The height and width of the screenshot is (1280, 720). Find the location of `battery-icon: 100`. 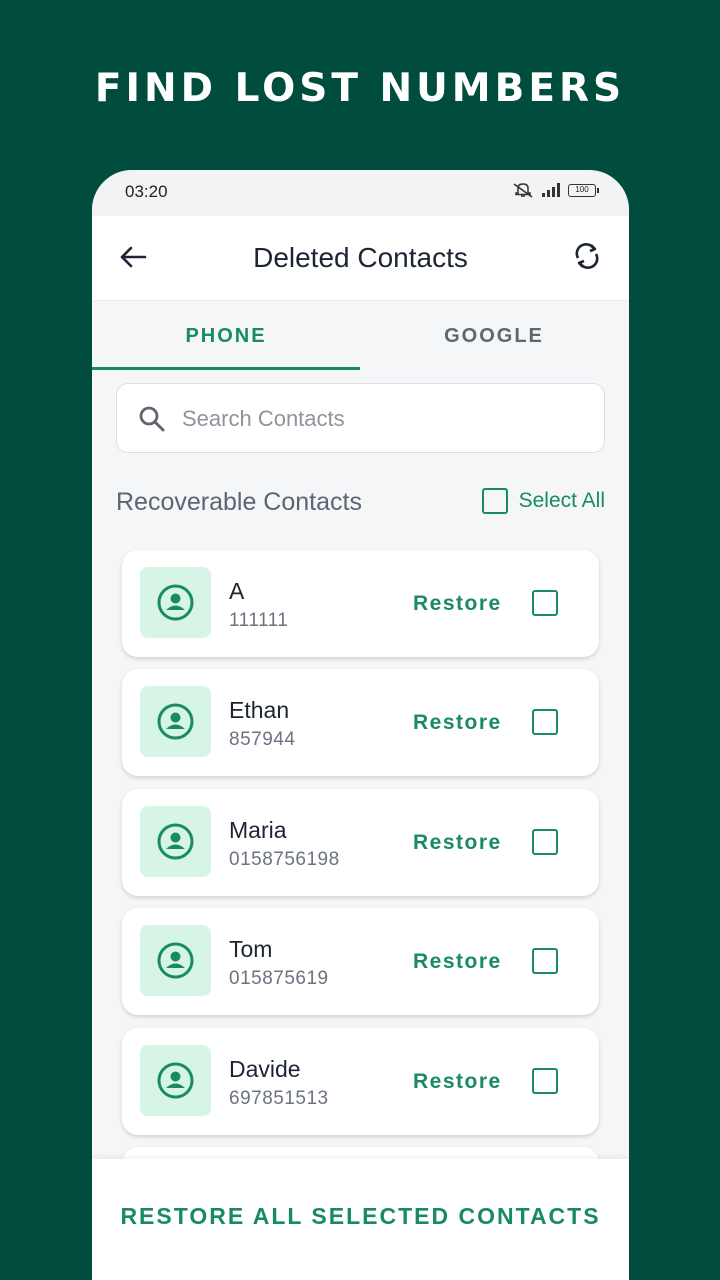

battery-icon: 100 is located at coordinates (583, 190).